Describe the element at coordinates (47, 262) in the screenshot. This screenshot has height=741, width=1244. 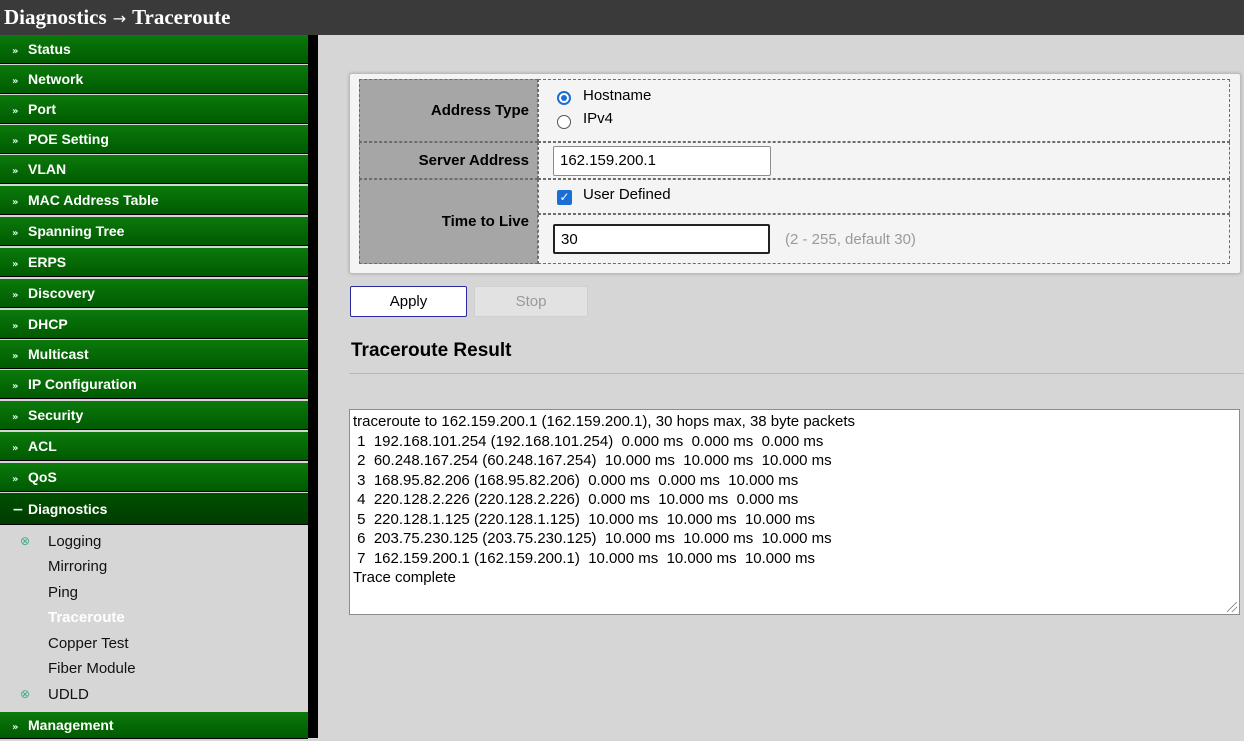
I see `menu-item-label: ERPS` at that location.